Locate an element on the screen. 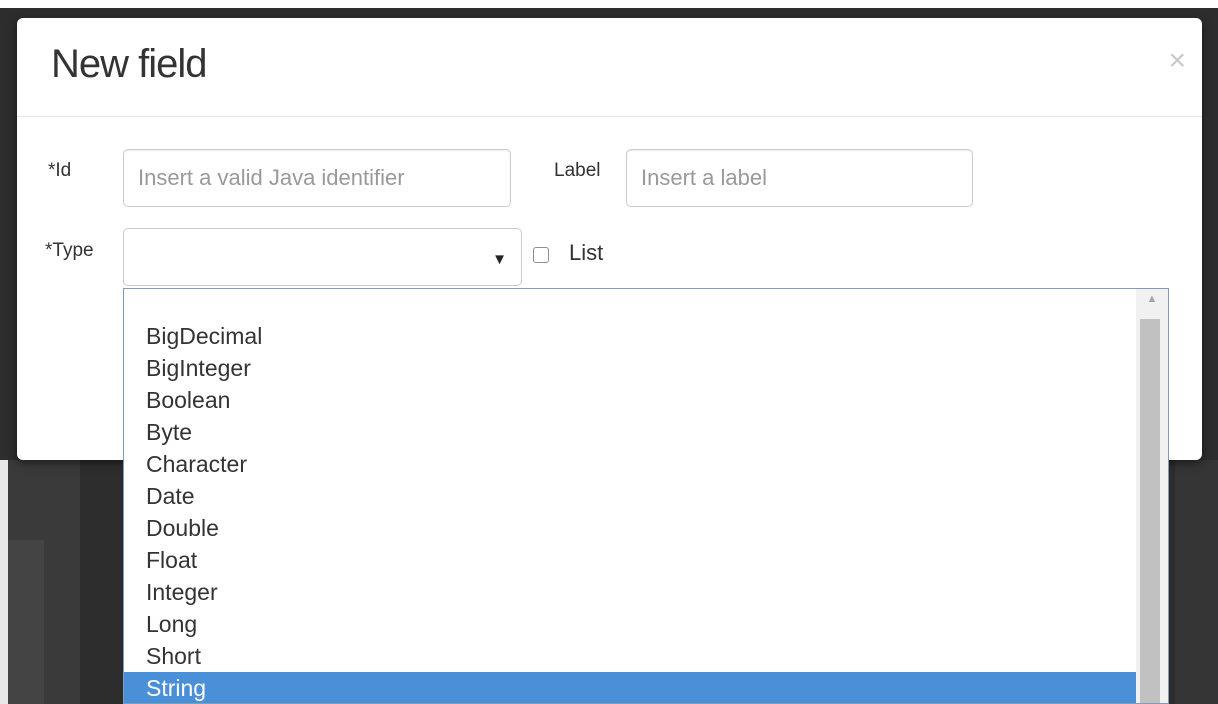  dropdown-option: Double is located at coordinates (630, 528).